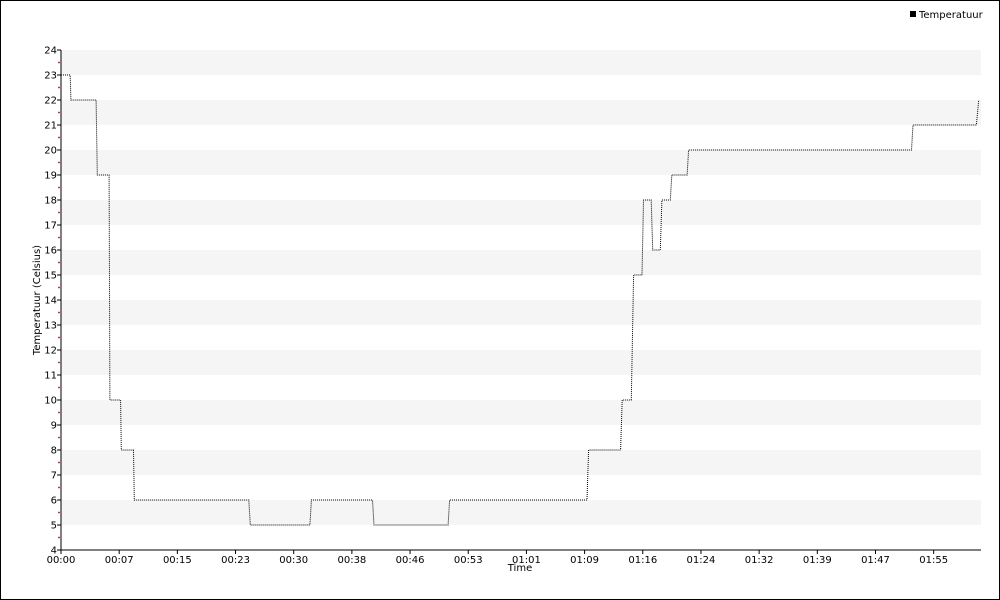  What do you see at coordinates (235, 560) in the screenshot?
I see `x-tick-label: 00:23` at bounding box center [235, 560].